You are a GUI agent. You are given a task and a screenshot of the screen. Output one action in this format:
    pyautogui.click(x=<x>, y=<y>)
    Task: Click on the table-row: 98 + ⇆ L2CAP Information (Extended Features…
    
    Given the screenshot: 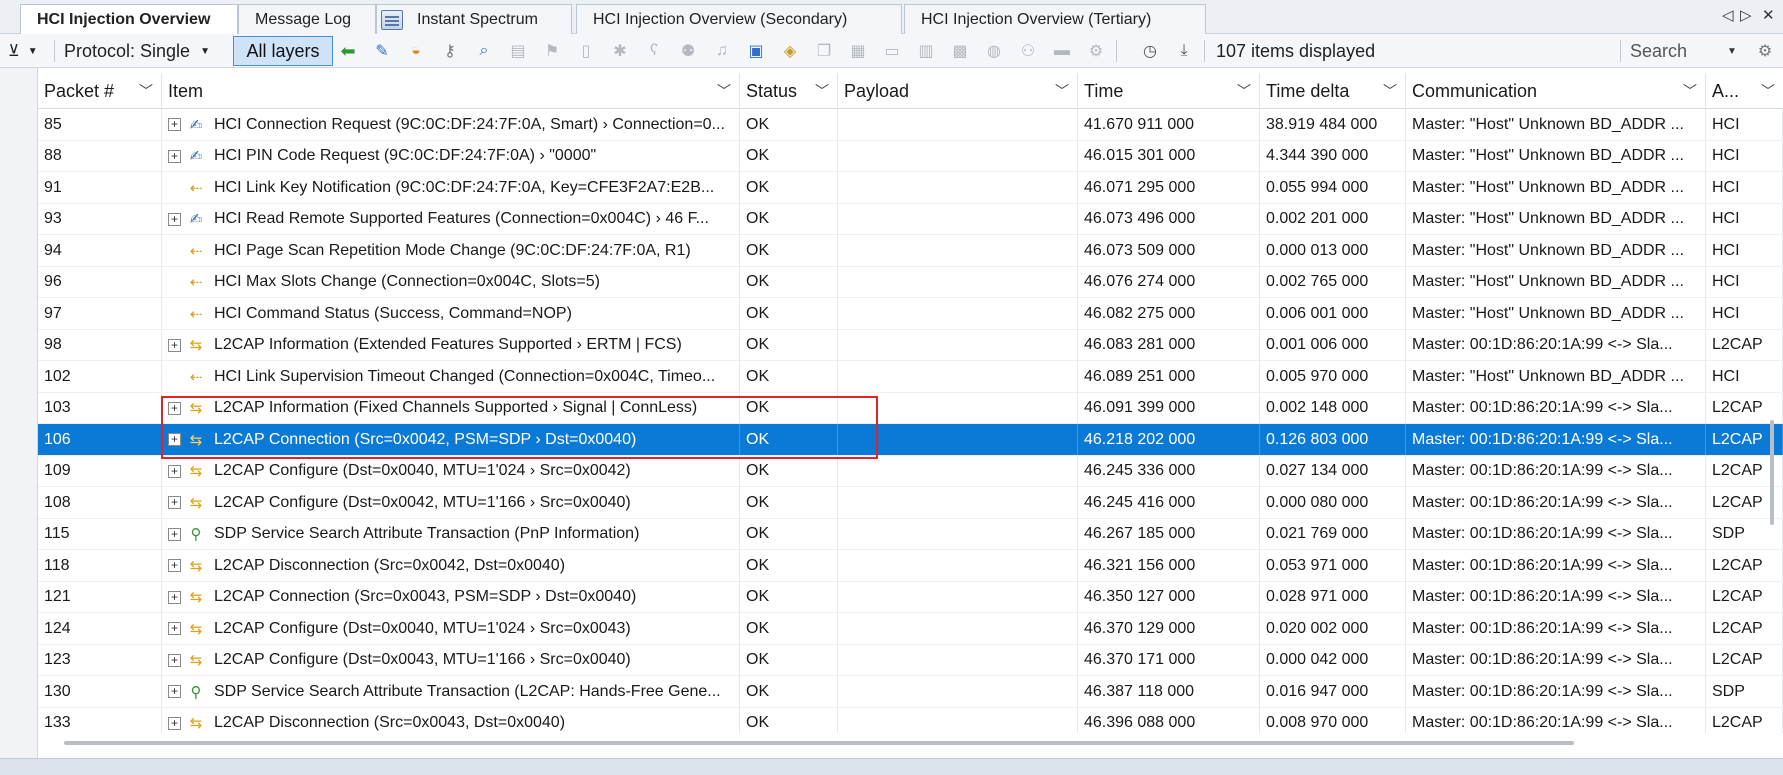 What is the action you would take?
    pyautogui.click(x=910, y=345)
    